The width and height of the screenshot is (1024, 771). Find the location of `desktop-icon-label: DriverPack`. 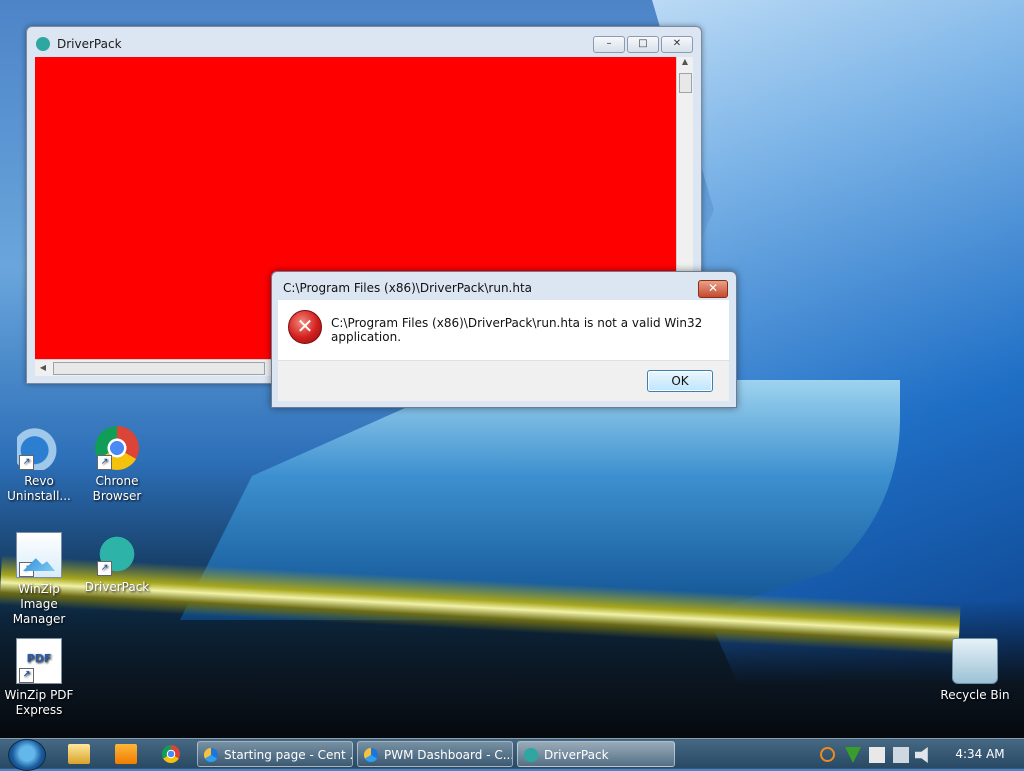

desktop-icon-label: DriverPack is located at coordinates (117, 587).